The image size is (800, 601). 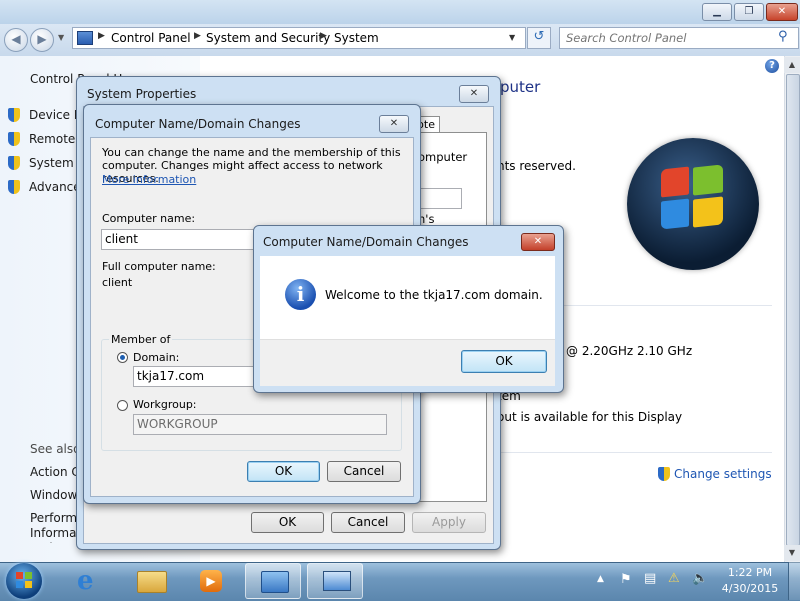 What do you see at coordinates (142, 94) in the screenshot?
I see `system-properties-title: System Properties` at bounding box center [142, 94].